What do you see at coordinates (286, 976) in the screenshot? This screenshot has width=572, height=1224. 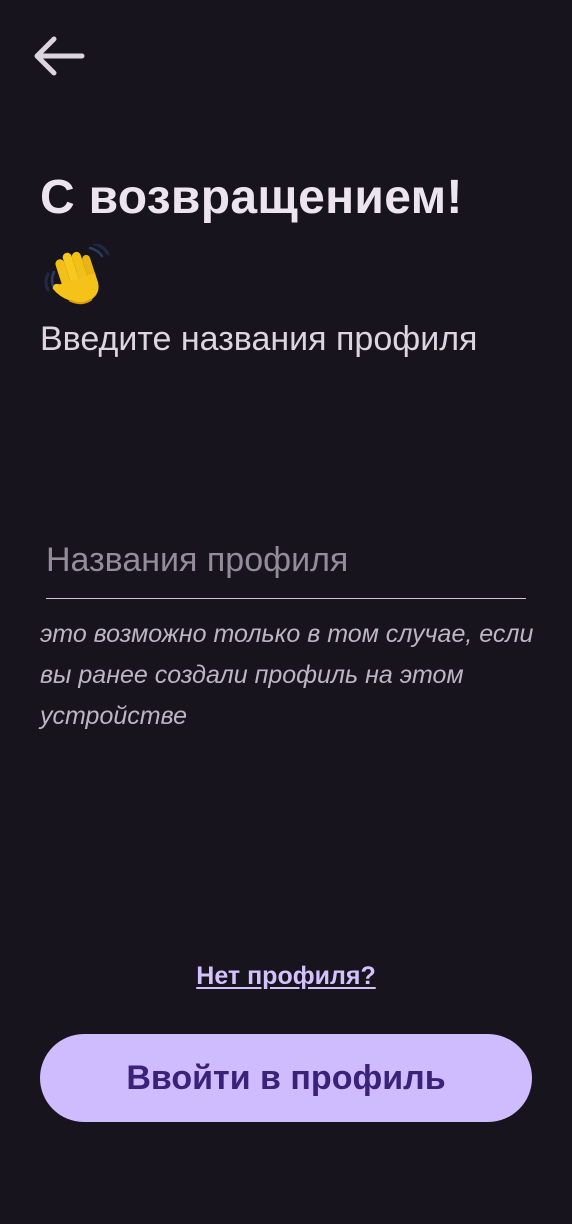 I see `no-profile-link: Нет профиля?` at bounding box center [286, 976].